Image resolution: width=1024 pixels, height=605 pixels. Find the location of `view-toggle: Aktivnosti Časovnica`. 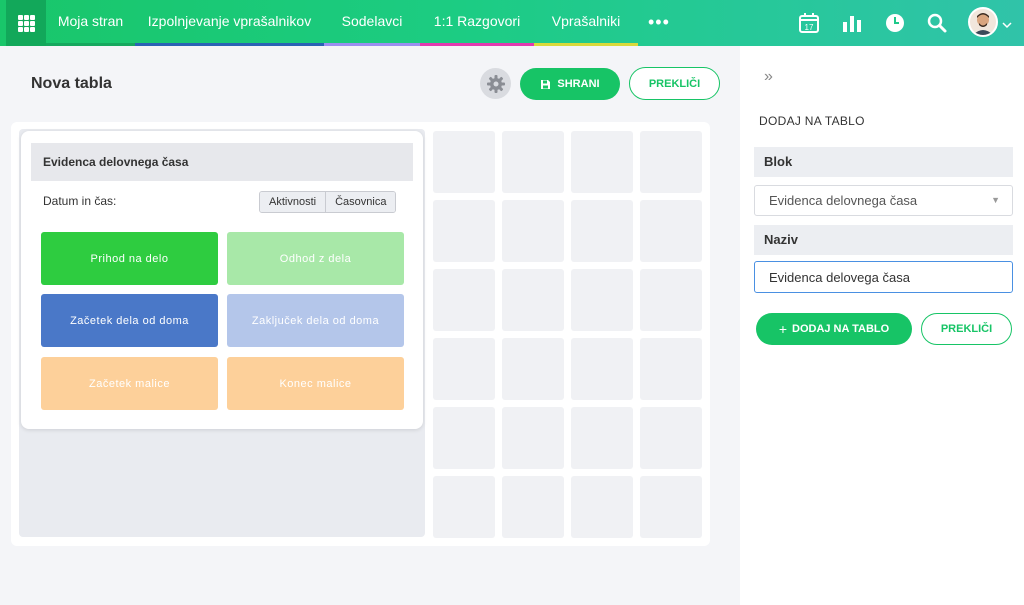

view-toggle: Aktivnosti Časovnica is located at coordinates (328, 202).